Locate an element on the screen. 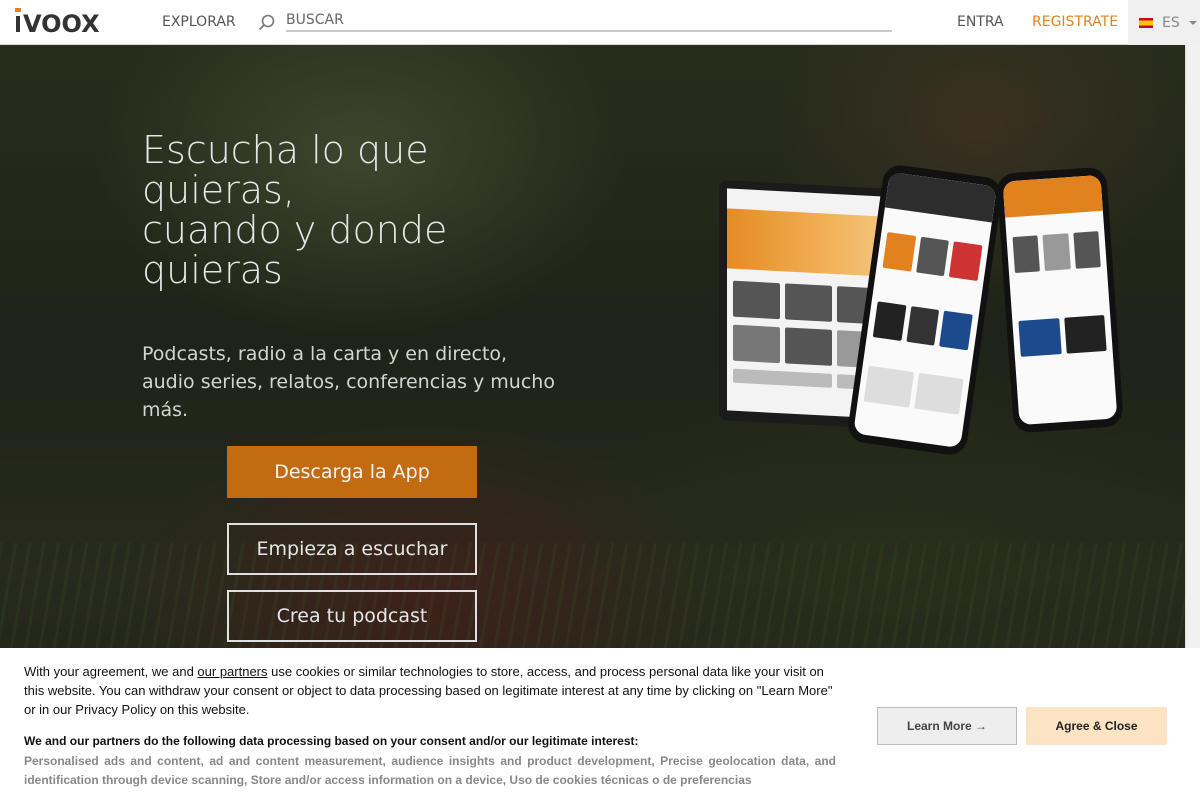 The image size is (1200, 803). svg-text: VOOX is located at coordinates (61, 23).